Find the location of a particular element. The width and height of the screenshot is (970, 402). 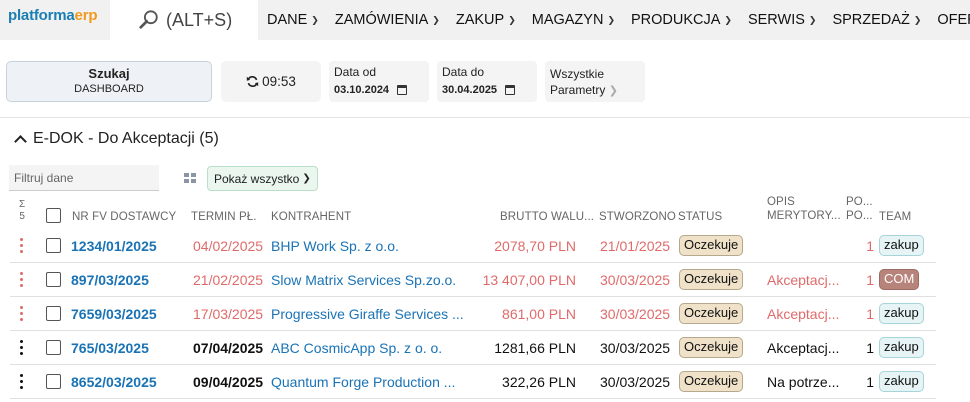

app-logo: platformaerp is located at coordinates (52, 15).